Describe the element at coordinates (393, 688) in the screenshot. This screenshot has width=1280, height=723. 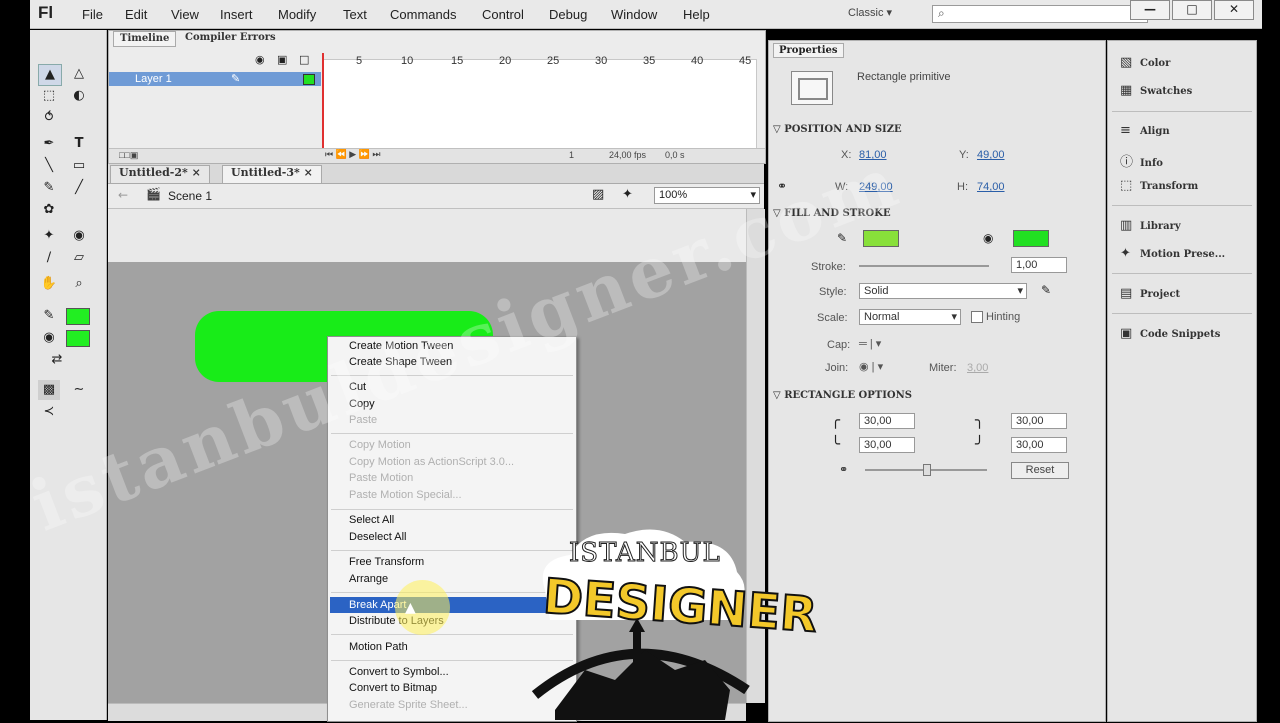
I see `menu-convert-to-bitmap: Convert to Bitmap` at that location.